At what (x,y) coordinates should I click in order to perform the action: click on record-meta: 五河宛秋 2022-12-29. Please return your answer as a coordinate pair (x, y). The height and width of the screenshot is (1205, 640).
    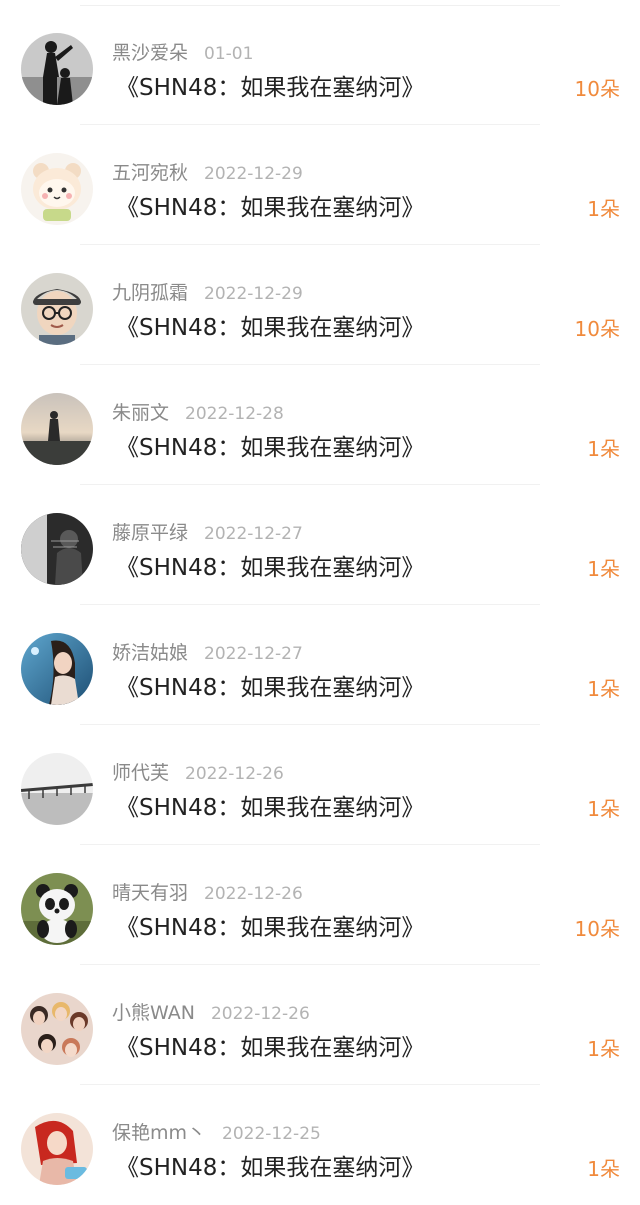
    Looking at the image, I should click on (207, 173).